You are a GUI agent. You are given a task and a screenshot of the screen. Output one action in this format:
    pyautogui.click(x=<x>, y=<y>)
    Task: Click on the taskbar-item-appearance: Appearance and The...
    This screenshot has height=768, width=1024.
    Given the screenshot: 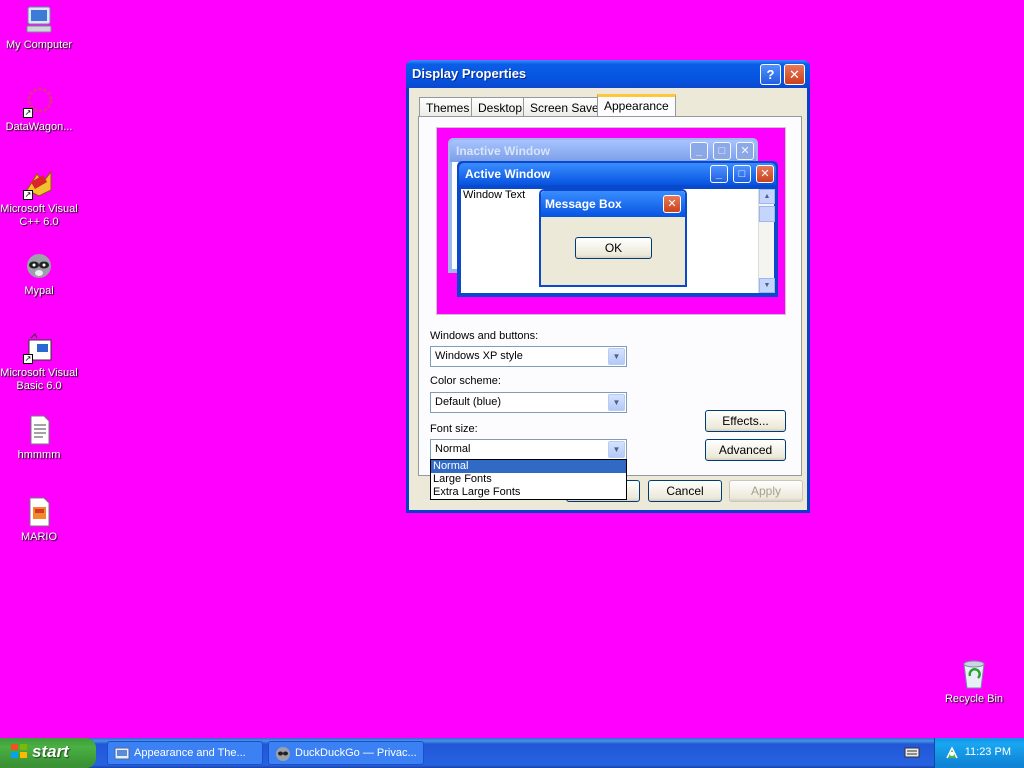 What is the action you would take?
    pyautogui.click(x=185, y=753)
    